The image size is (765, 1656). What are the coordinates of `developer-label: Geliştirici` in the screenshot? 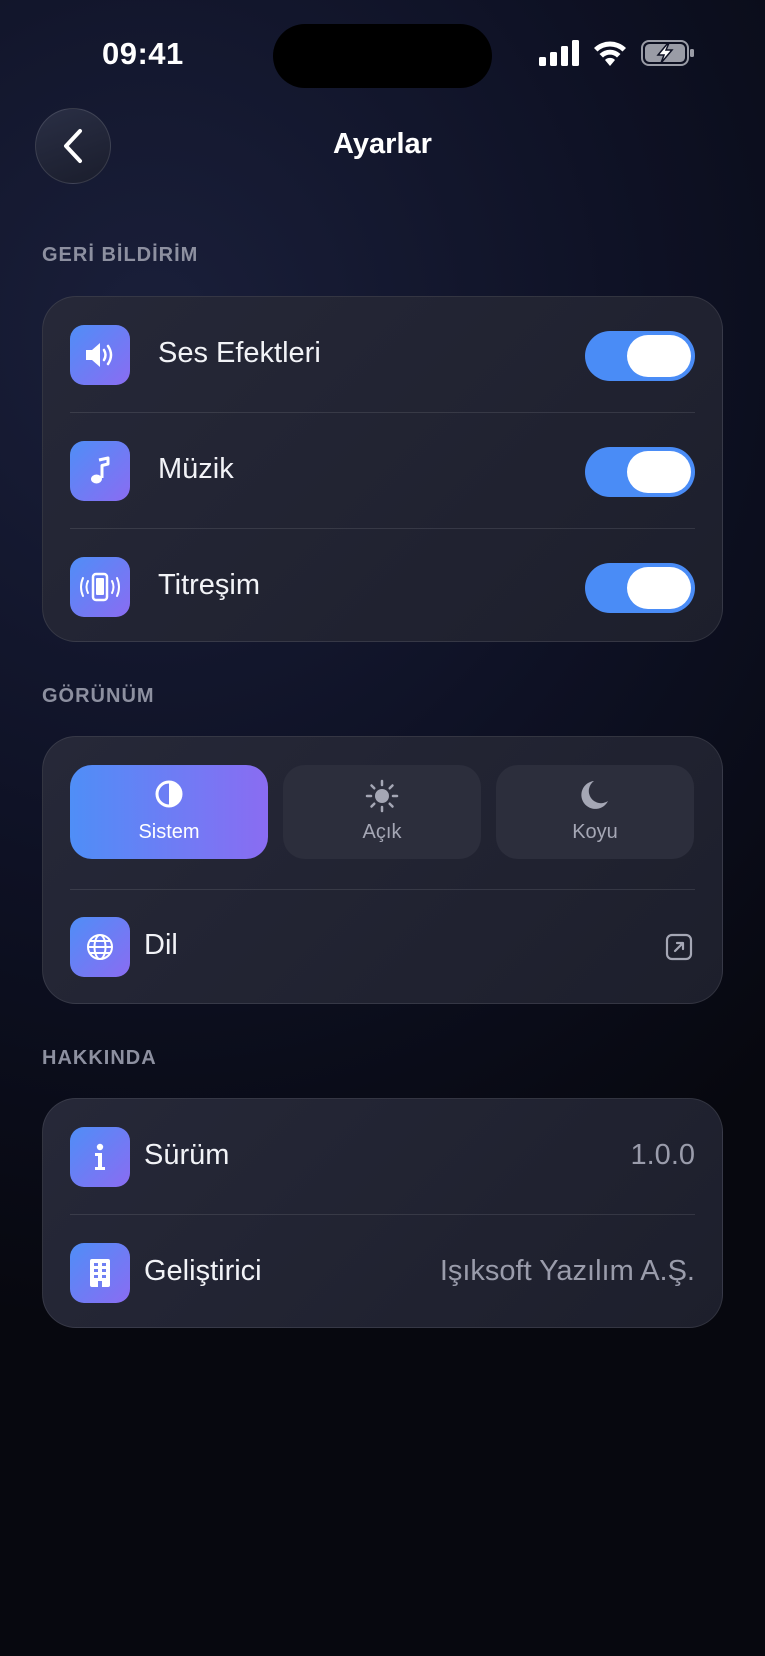 It's located at (203, 1271).